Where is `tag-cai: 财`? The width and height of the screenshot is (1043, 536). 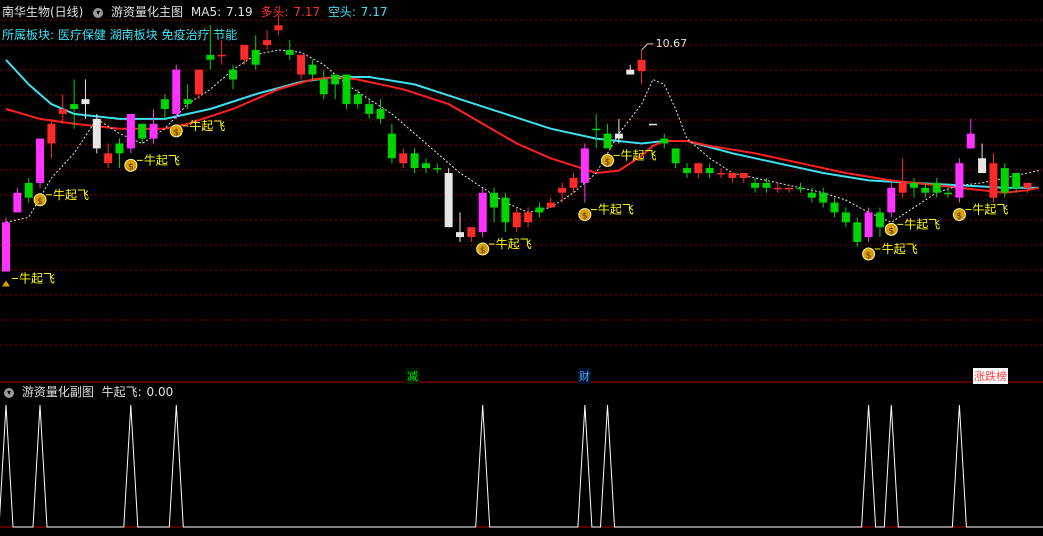 tag-cai: 财 is located at coordinates (584, 376).